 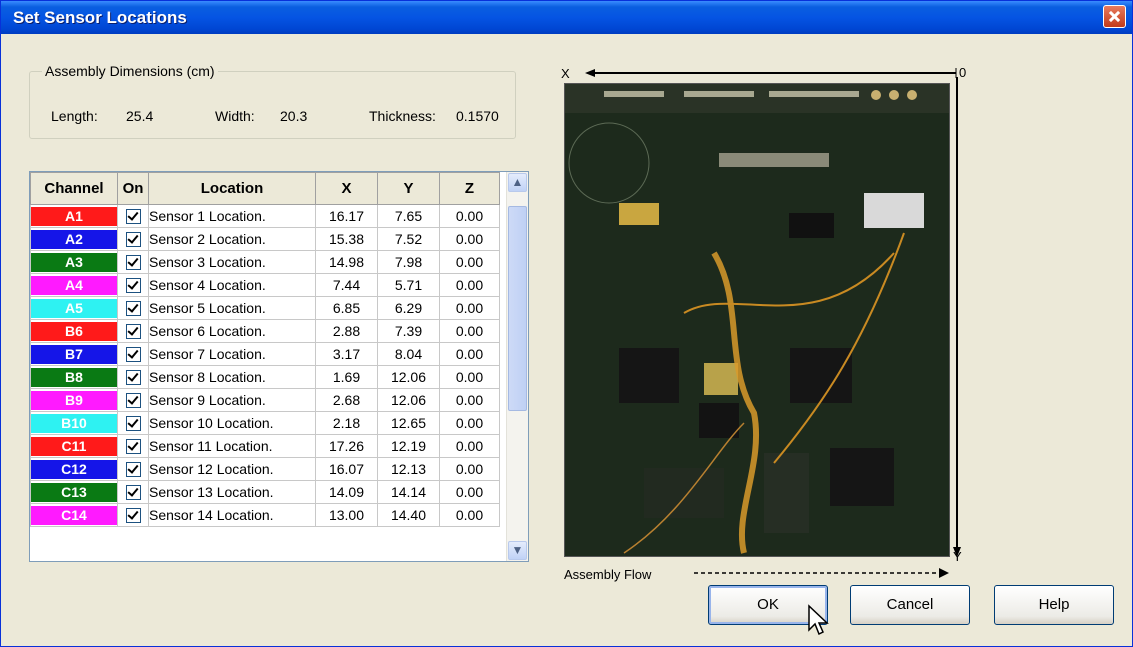 What do you see at coordinates (346, 377) in the screenshot?
I see `x-cell: 1.69` at bounding box center [346, 377].